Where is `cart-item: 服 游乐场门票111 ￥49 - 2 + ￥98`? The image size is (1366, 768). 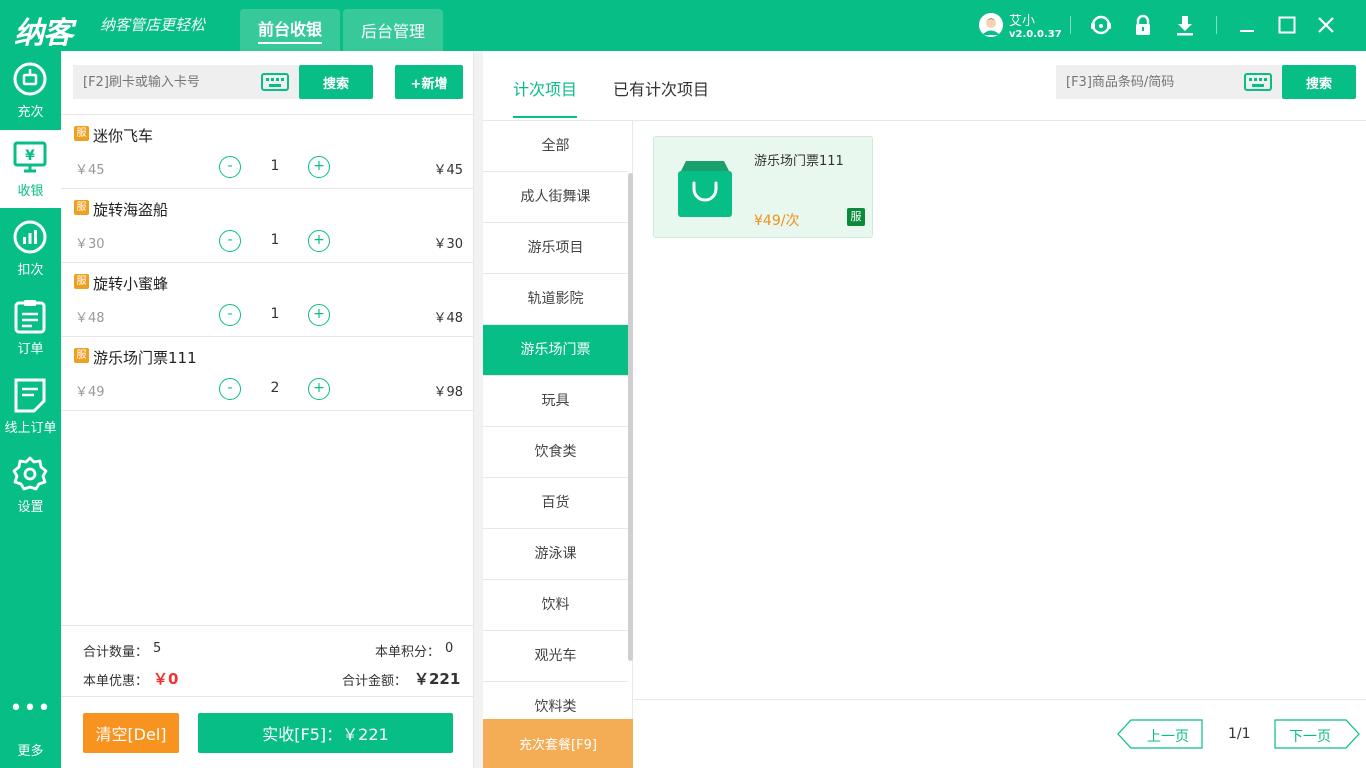 cart-item: 服 游乐场门票111 ￥49 - 2 + ￥98 is located at coordinates (267, 374).